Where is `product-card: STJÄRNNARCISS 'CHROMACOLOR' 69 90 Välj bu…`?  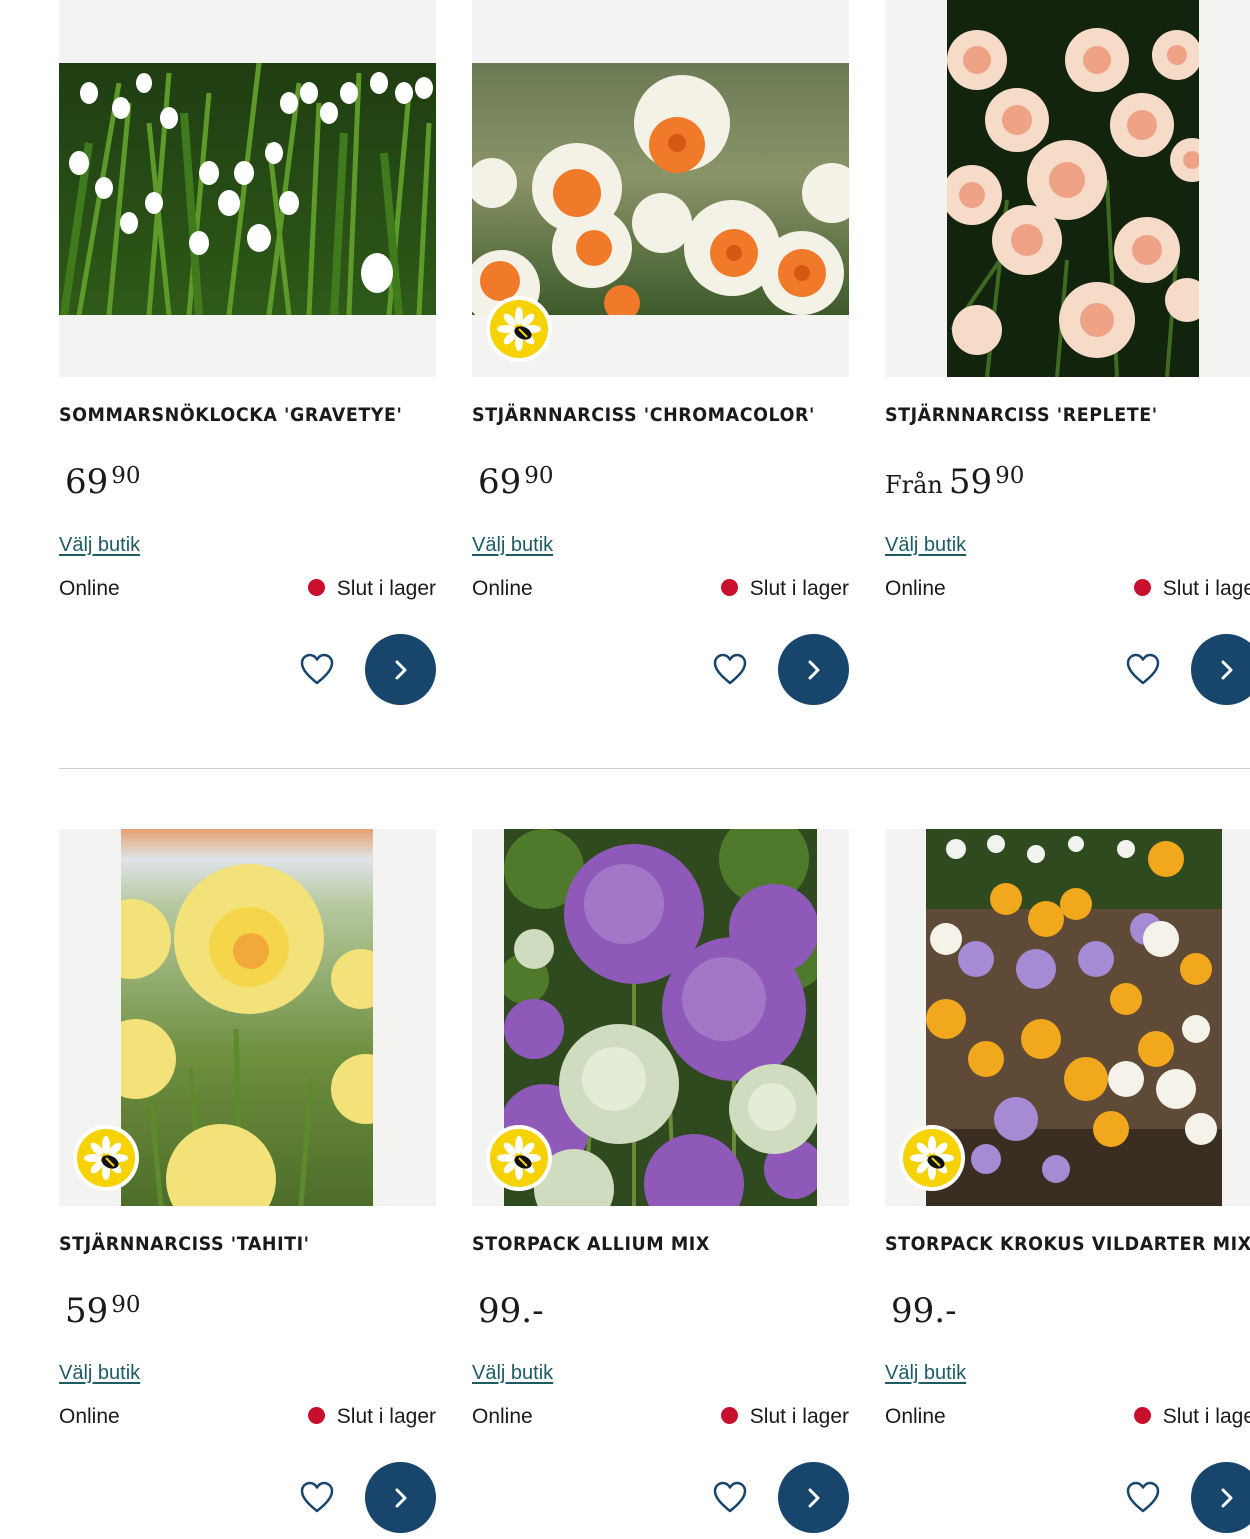
product-card: STJÄRNNARCISS 'CHROMACOLOR' 69 90 Välj bu… is located at coordinates (660, 355).